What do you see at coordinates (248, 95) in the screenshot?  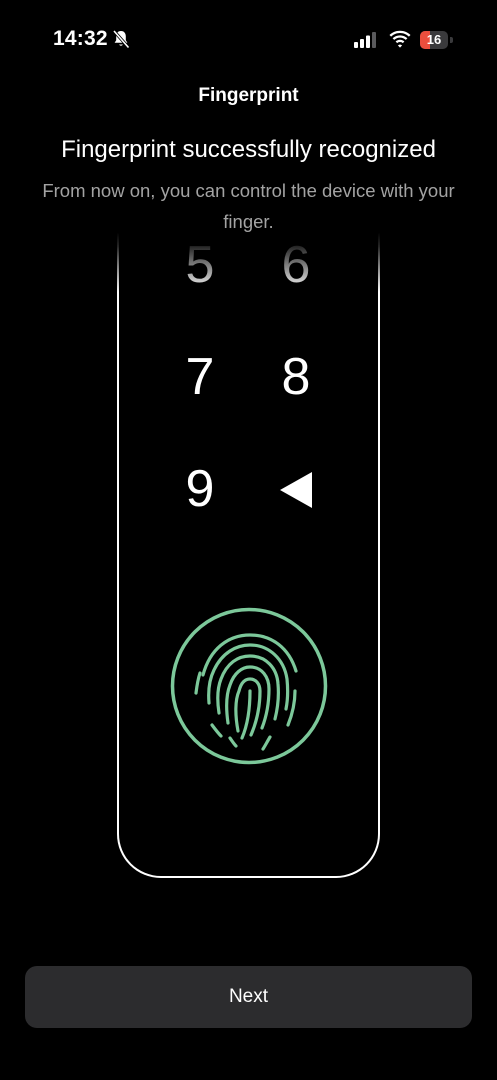 I see `page-title: Fingerprint` at bounding box center [248, 95].